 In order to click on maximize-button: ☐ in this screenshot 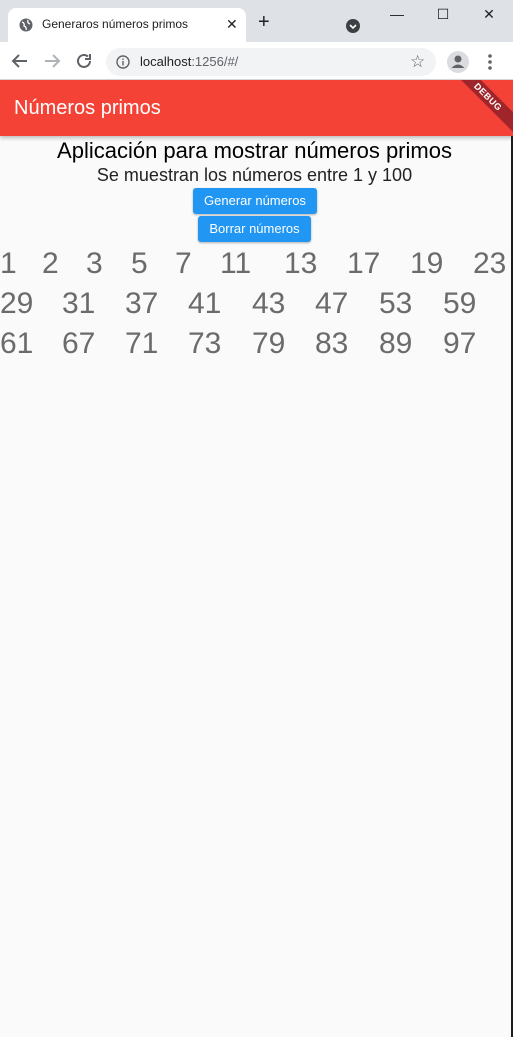, I will do `click(443, 14)`.